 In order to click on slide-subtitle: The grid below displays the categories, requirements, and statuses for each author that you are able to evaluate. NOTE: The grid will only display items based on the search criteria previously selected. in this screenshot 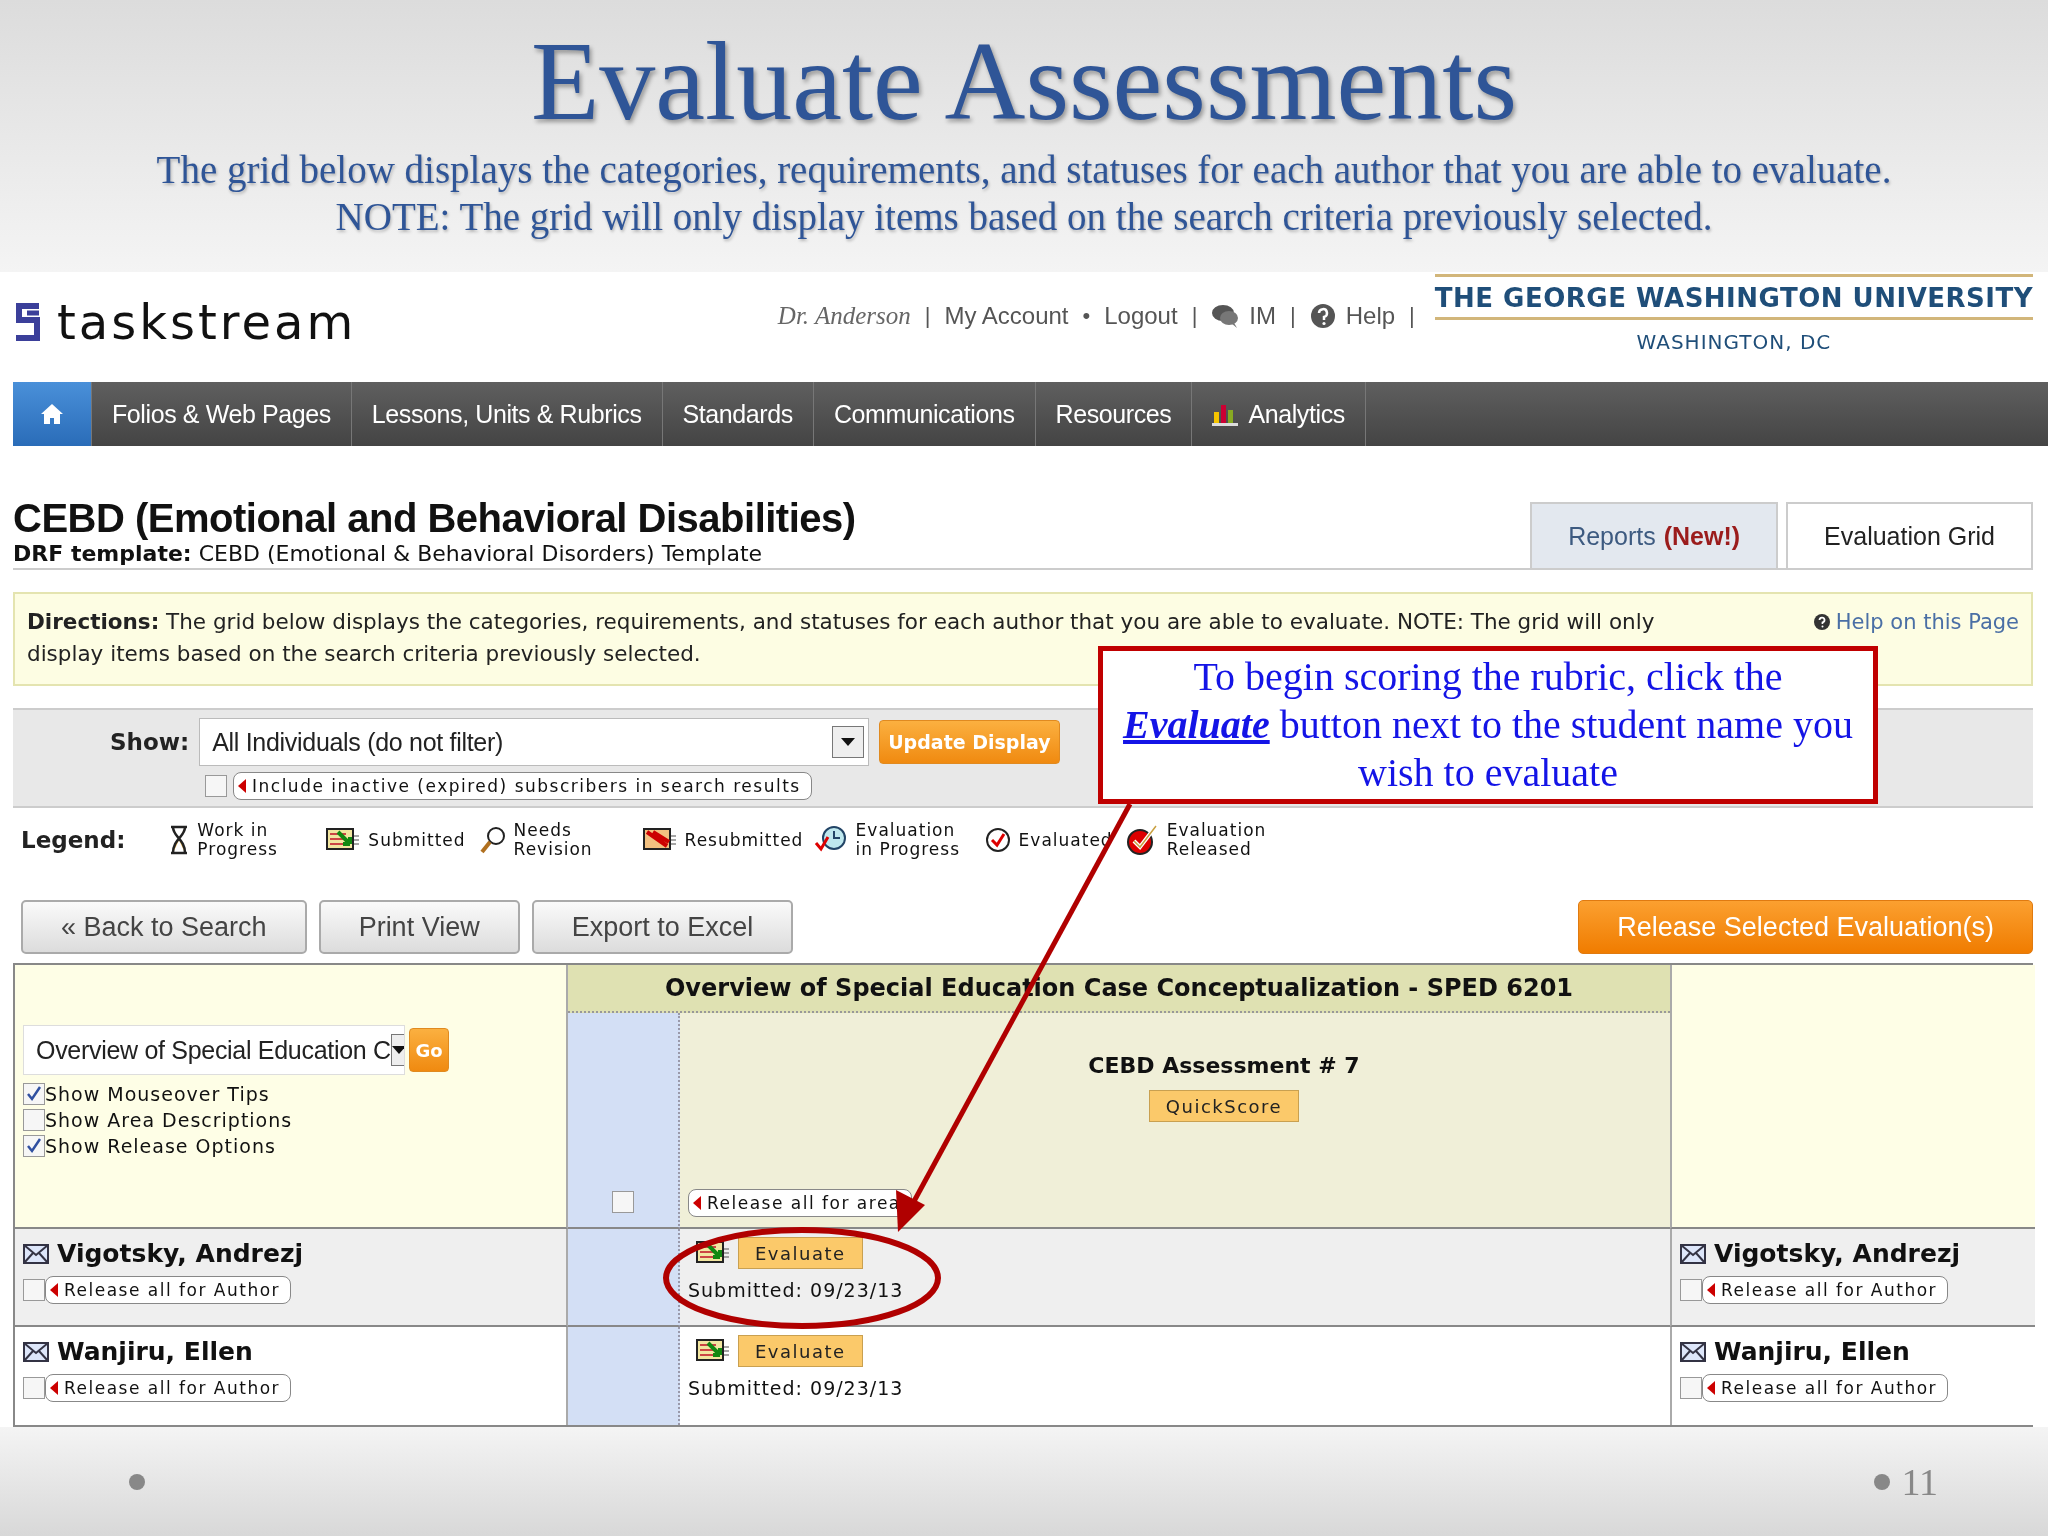, I will do `click(1024, 193)`.